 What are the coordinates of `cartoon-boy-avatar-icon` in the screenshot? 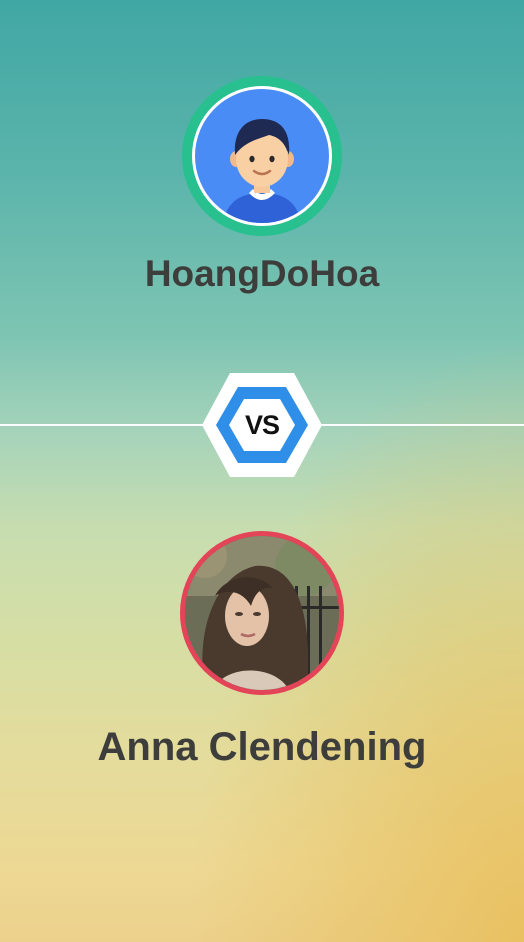 It's located at (262, 156).